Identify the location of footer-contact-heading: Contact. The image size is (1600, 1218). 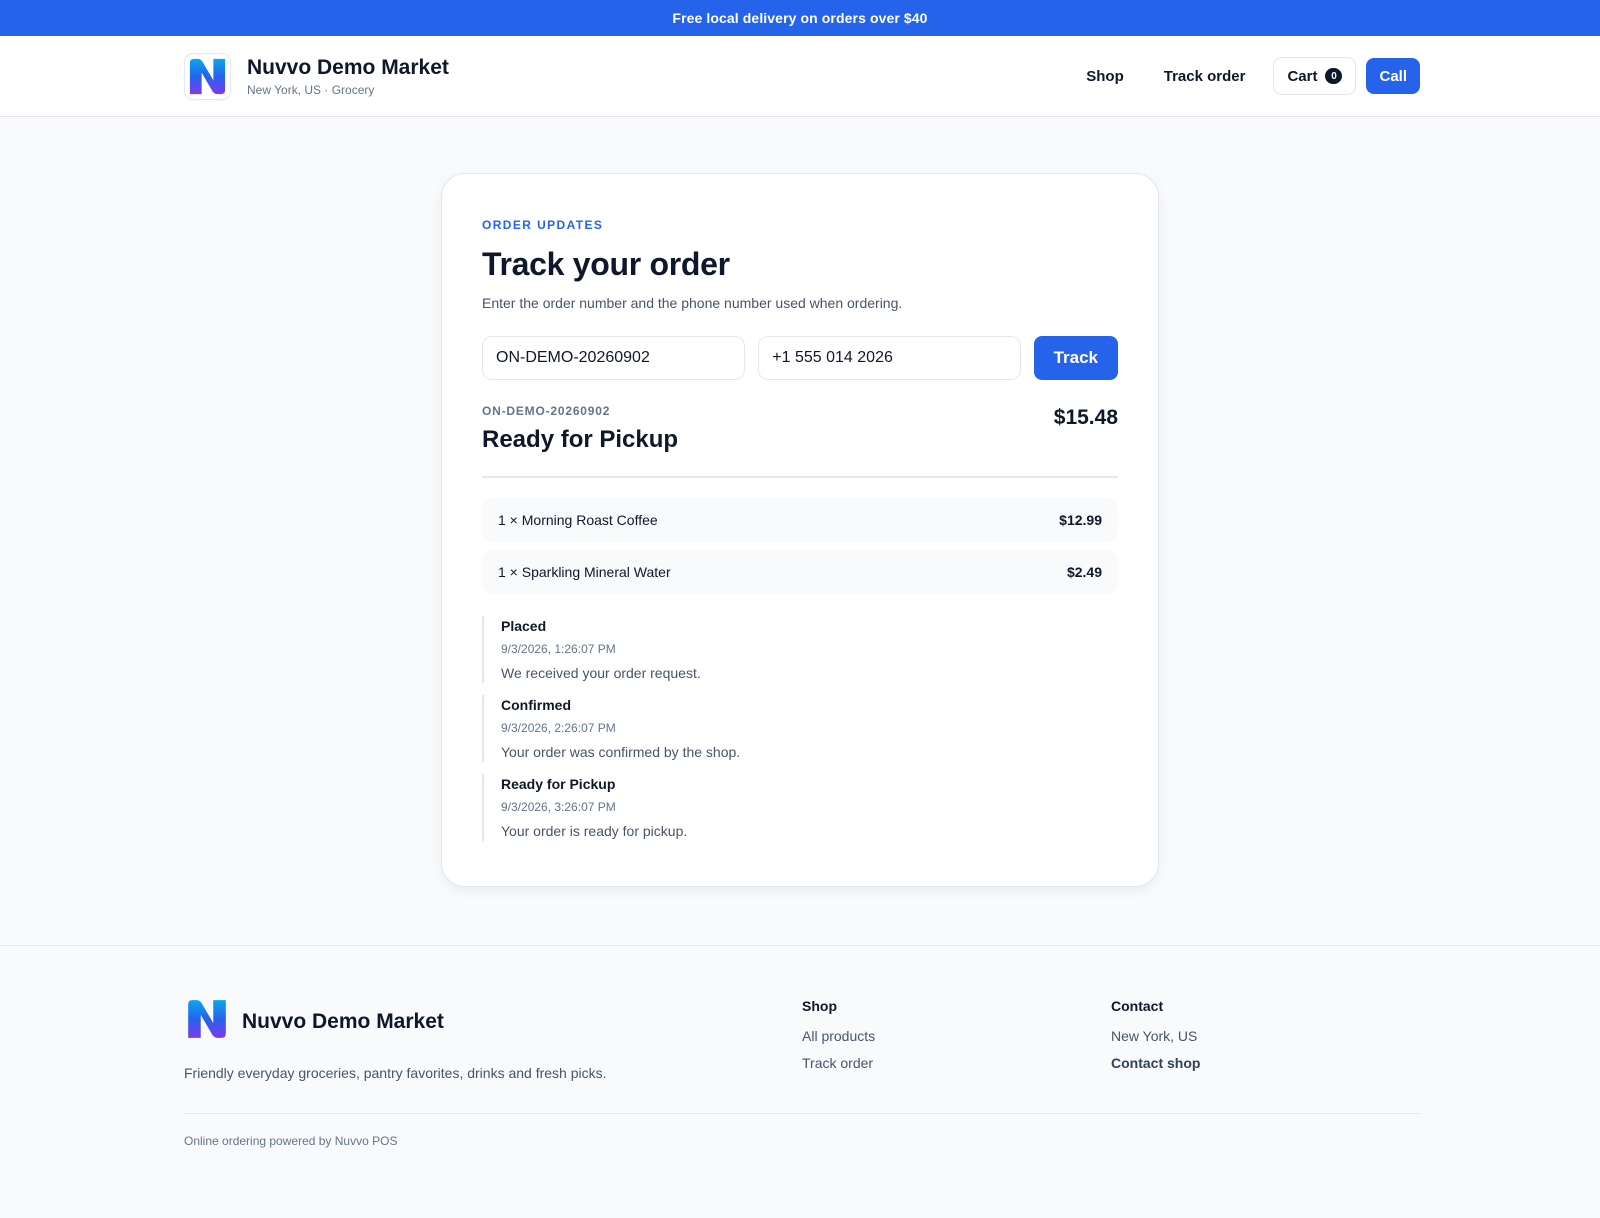
(1137, 1006).